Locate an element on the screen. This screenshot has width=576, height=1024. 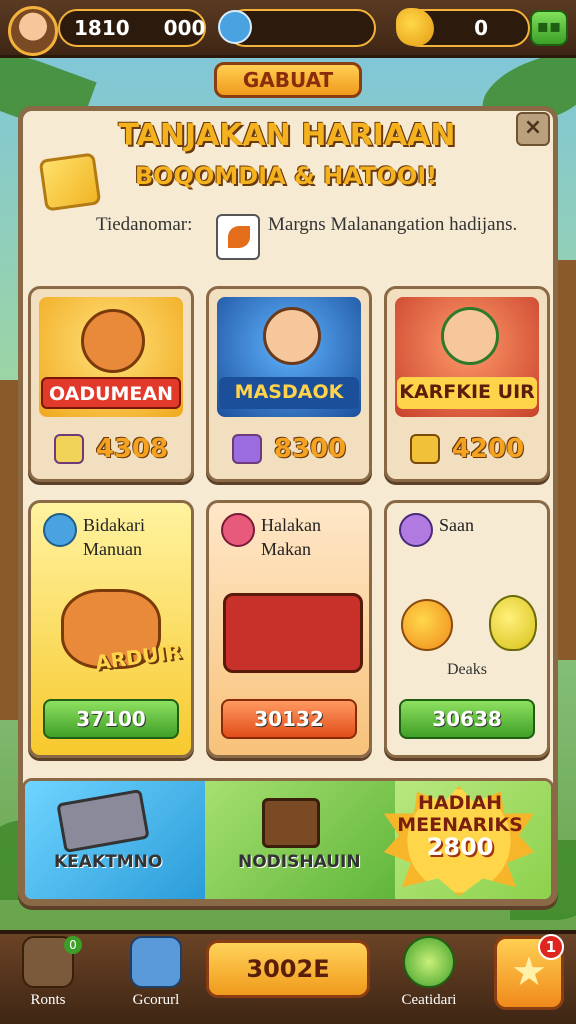
gem-price-icon is located at coordinates (246, 449).